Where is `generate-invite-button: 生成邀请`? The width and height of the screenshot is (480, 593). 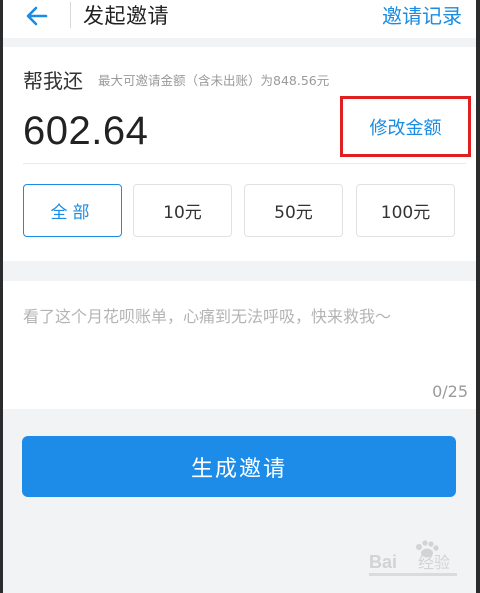
generate-invite-button: 生成邀请 is located at coordinates (239, 466).